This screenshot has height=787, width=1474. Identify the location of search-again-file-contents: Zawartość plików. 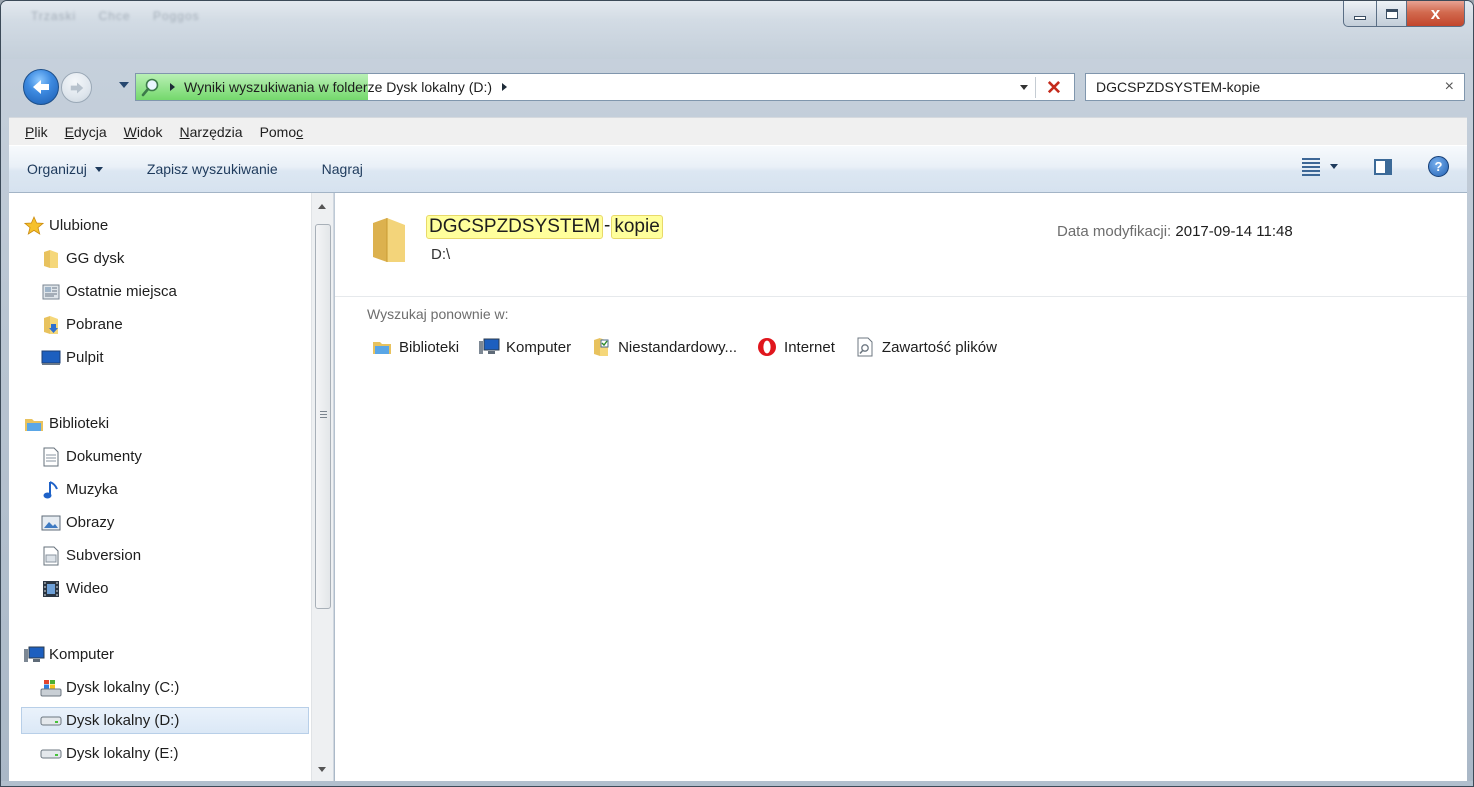
(925, 347).